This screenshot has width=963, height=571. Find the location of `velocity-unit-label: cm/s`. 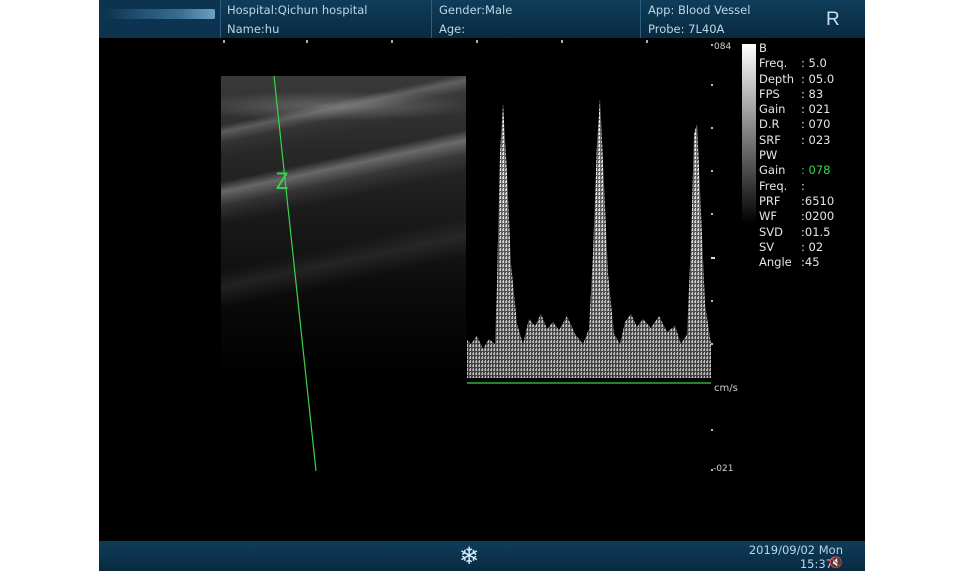

velocity-unit-label: cm/s is located at coordinates (726, 388).